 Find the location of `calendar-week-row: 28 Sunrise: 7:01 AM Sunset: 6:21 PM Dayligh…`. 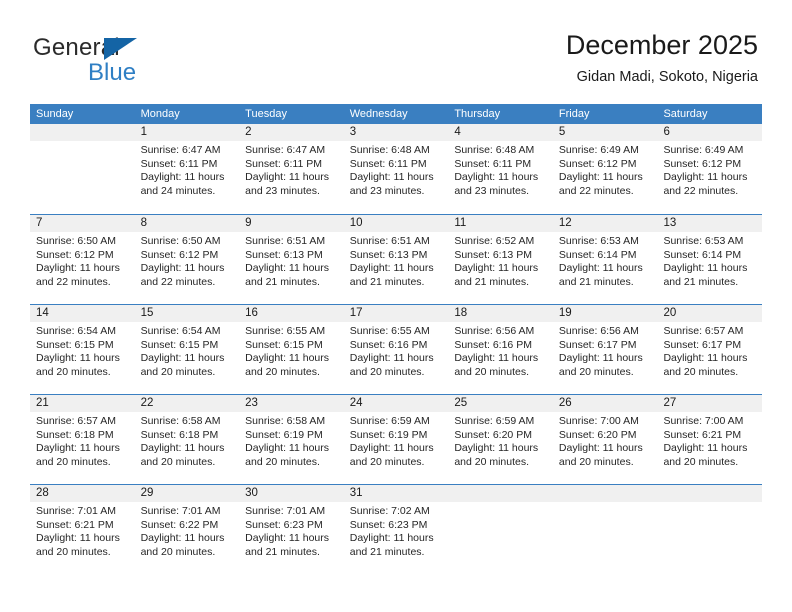

calendar-week-row: 28 Sunrise: 7:01 AM Sunset: 6:21 PM Dayligh… is located at coordinates (396, 529).